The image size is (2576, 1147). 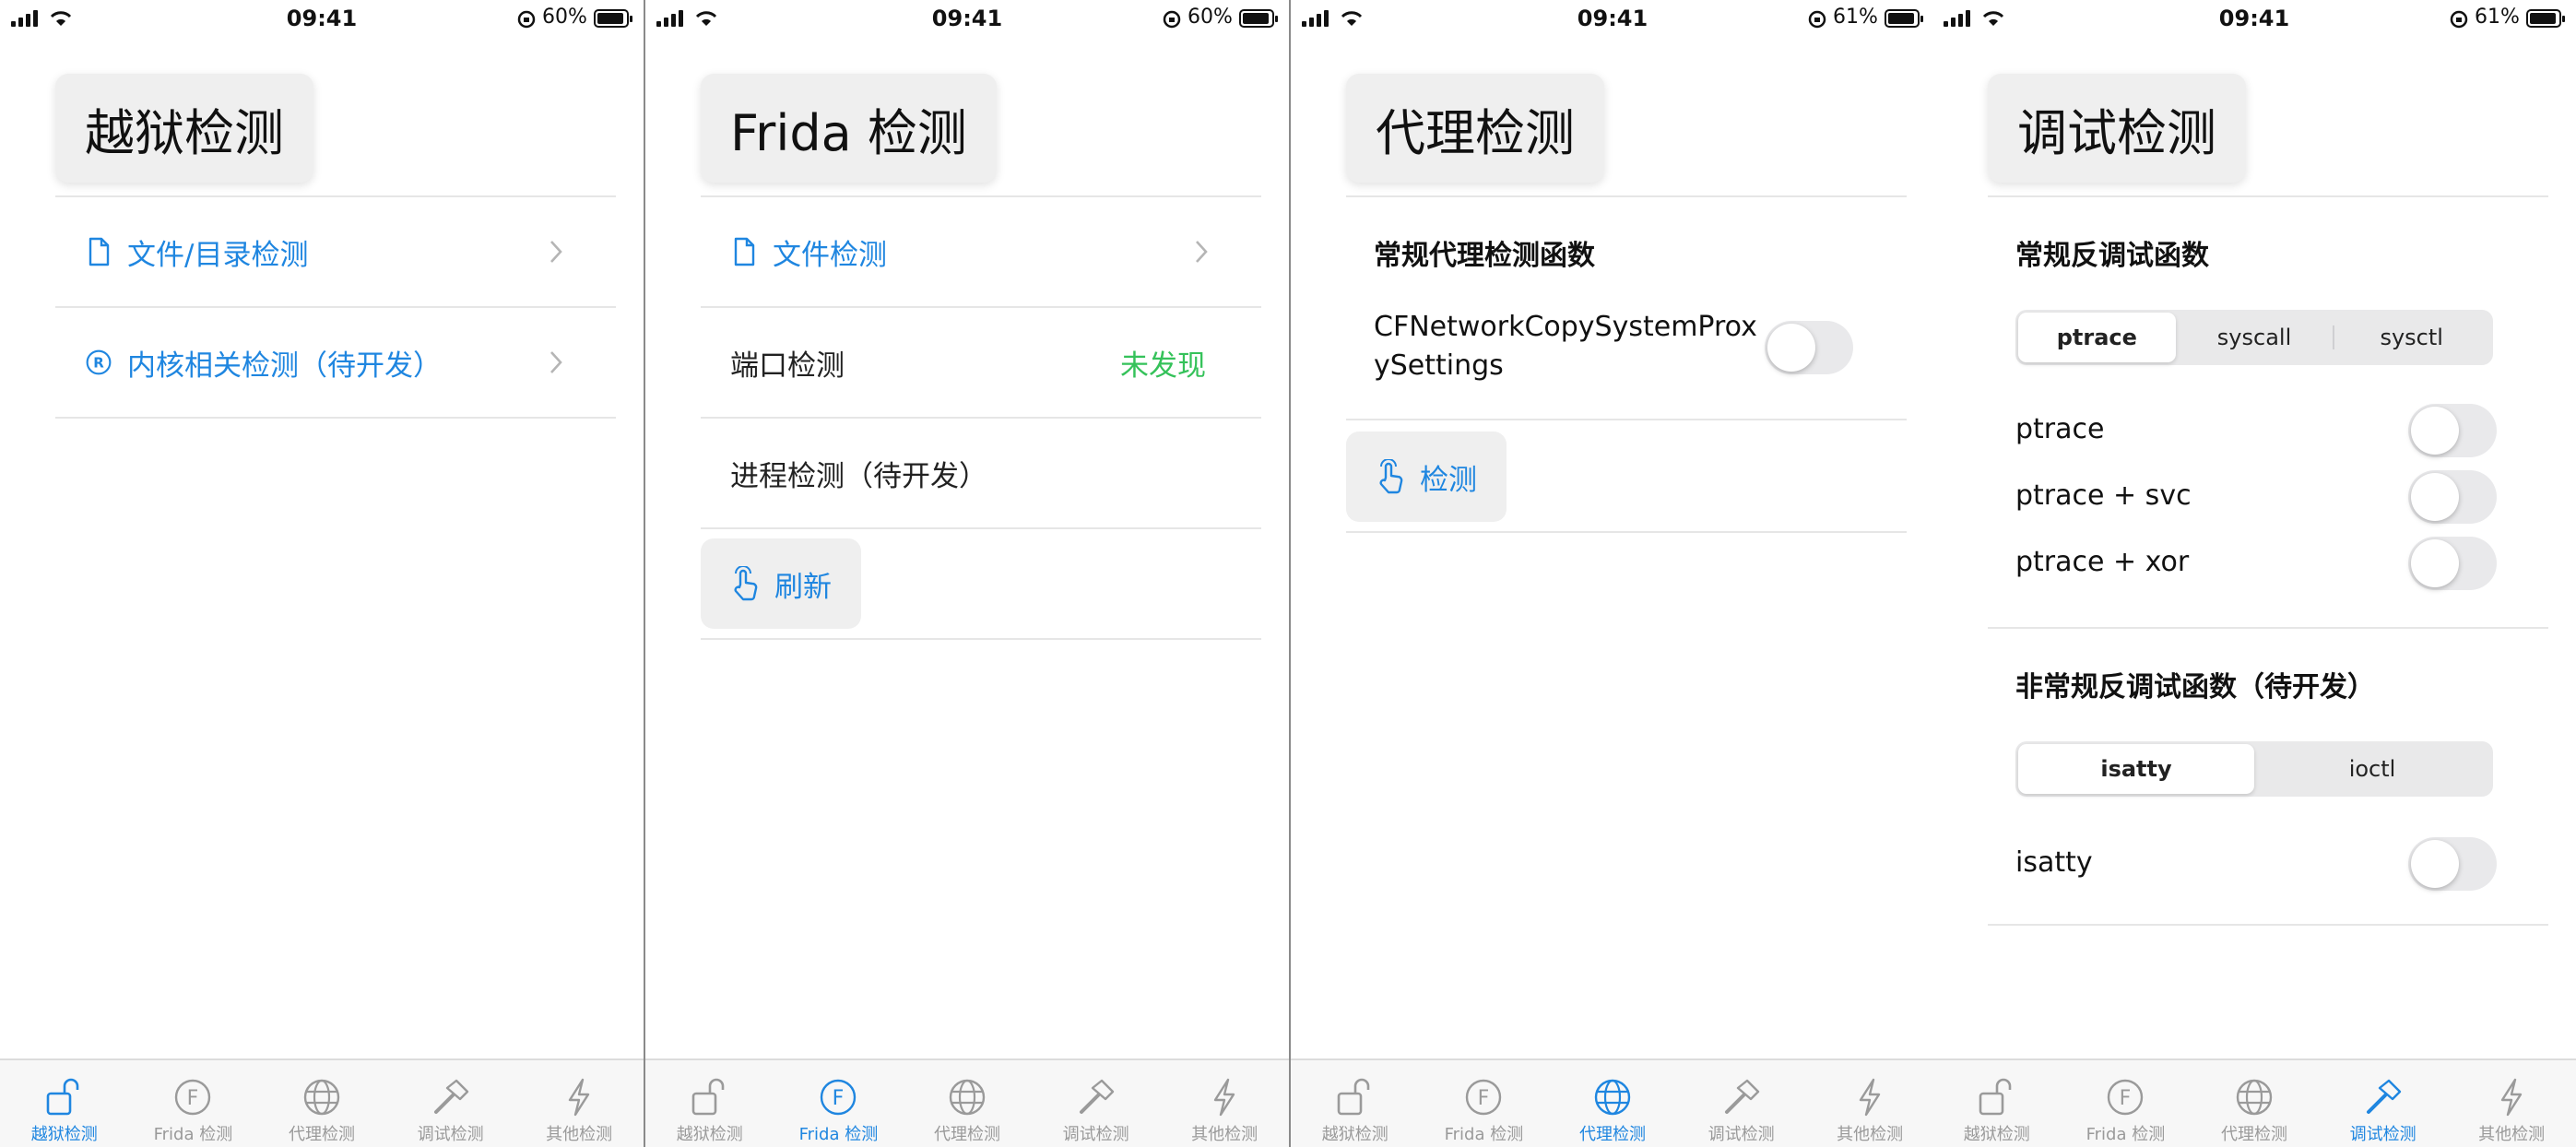 I want to click on segment-sysctl: sysctl, so click(x=2411, y=337).